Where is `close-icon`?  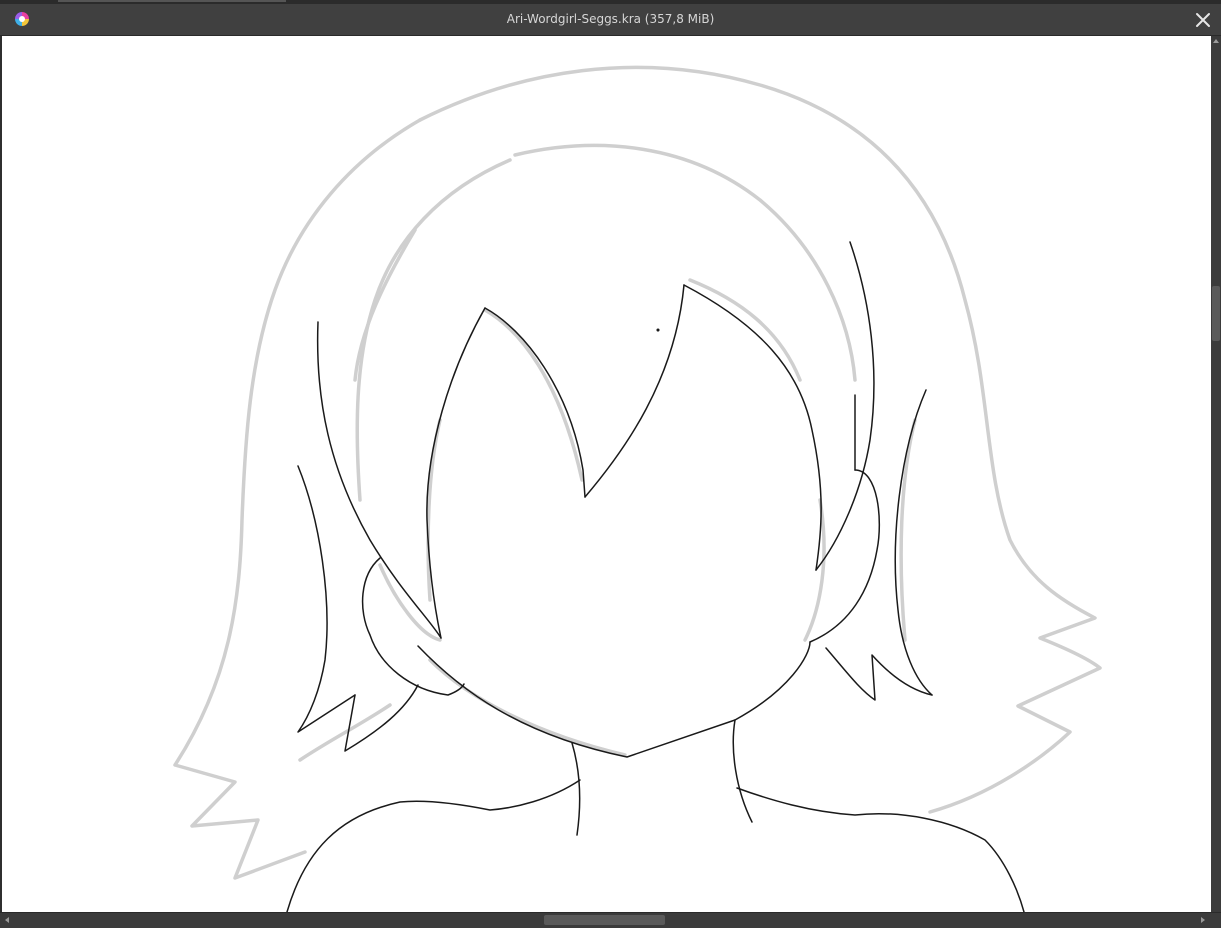 close-icon is located at coordinates (1203, 20).